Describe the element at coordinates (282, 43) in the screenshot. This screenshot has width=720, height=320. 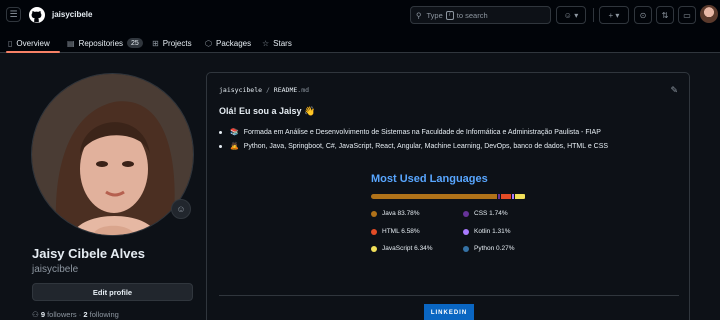
I see `tab-stars-label: Stars` at that location.